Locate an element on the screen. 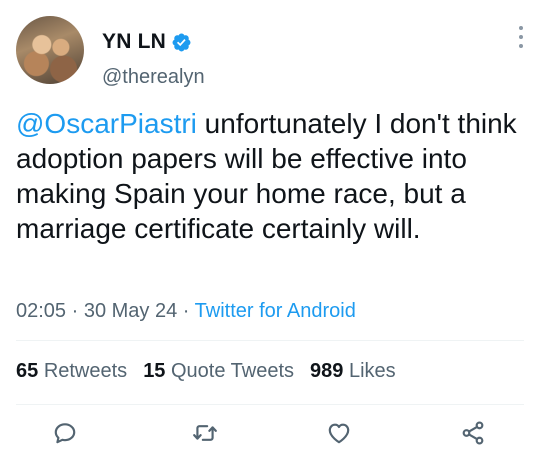 The height and width of the screenshot is (465, 540). retweet-button is located at coordinates (205, 433).